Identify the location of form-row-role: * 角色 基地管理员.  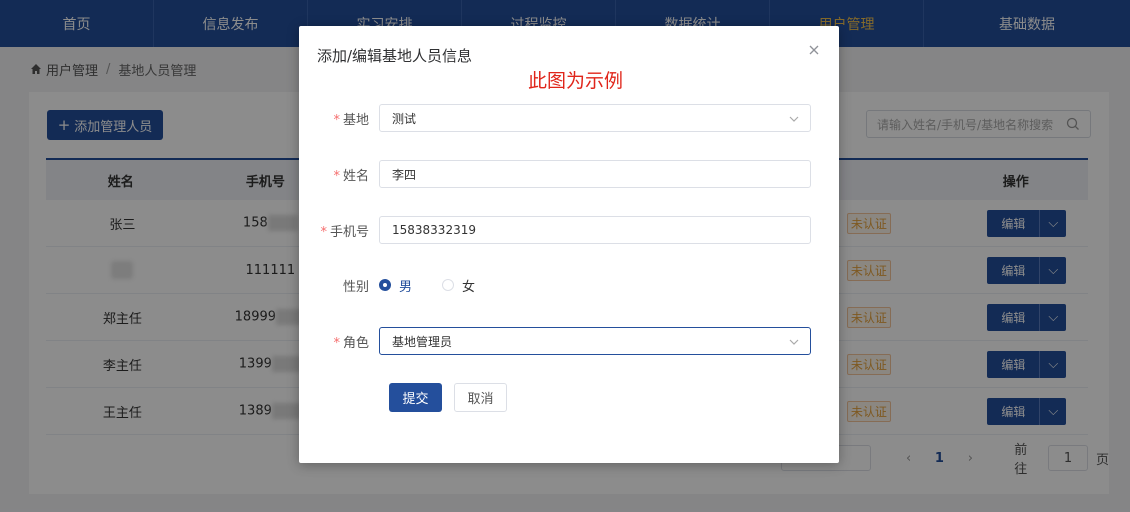
(569, 341).